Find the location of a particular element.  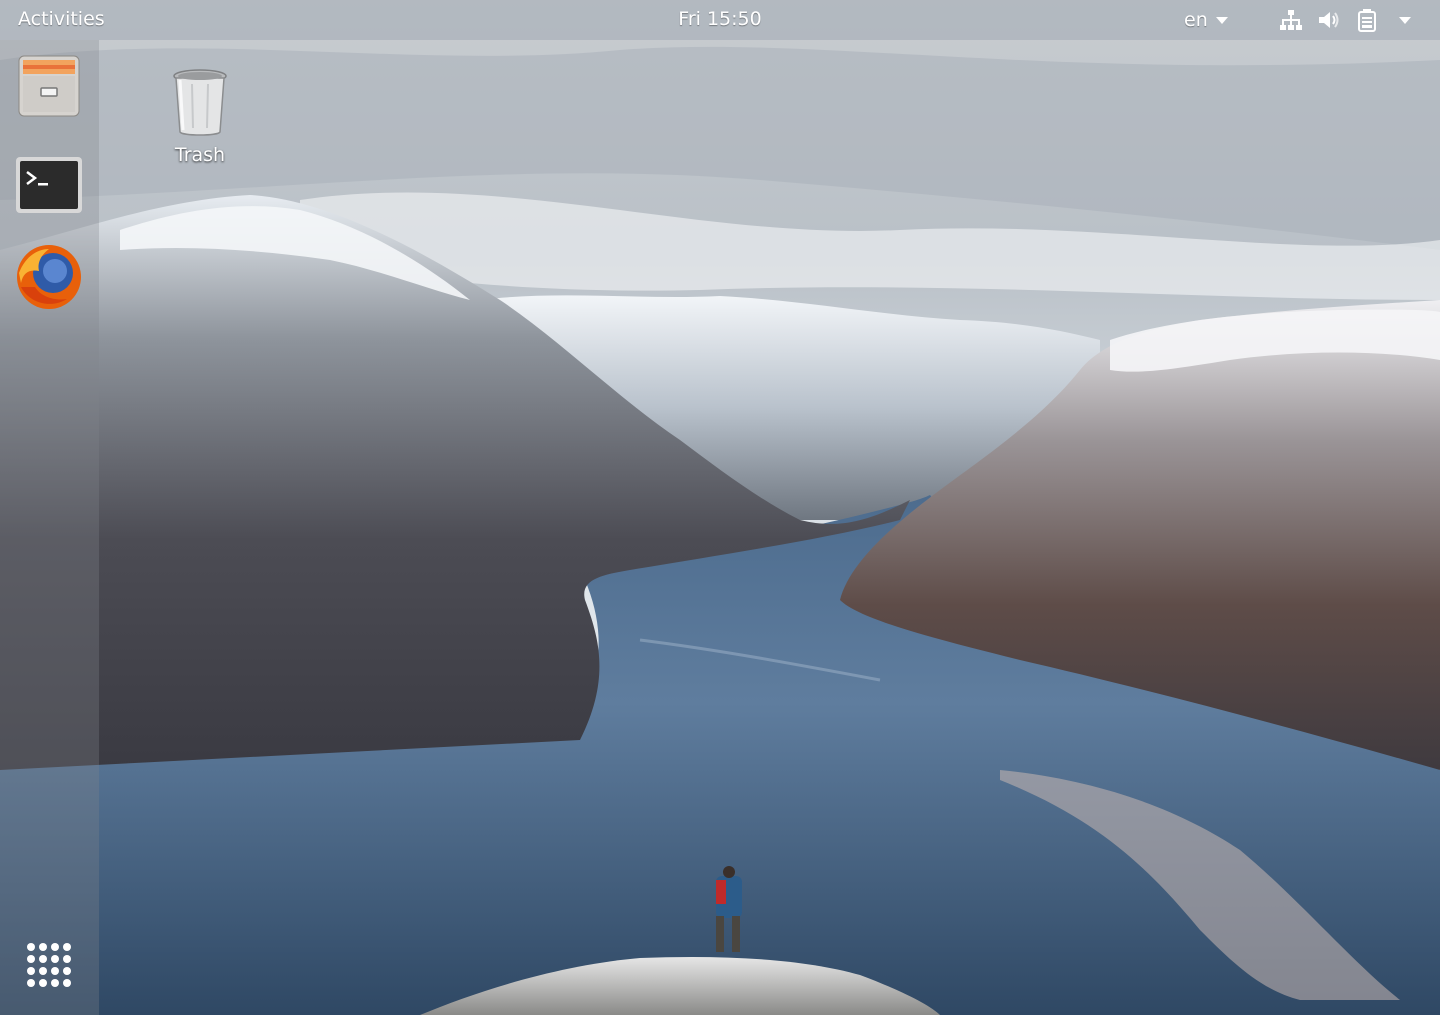

desktop-icon-label: Trash is located at coordinates (200, 155).